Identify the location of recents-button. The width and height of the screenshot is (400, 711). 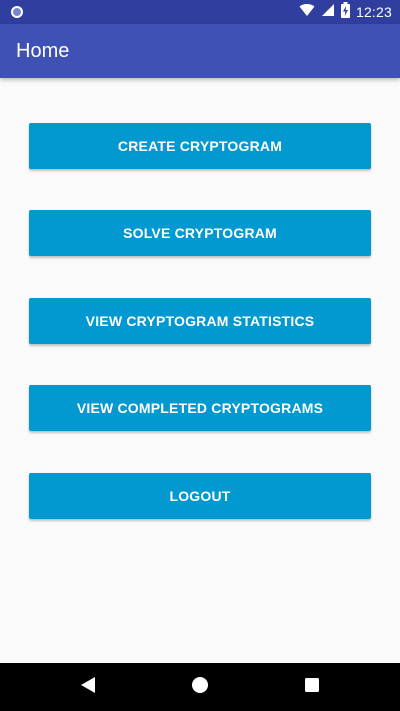
(312, 687).